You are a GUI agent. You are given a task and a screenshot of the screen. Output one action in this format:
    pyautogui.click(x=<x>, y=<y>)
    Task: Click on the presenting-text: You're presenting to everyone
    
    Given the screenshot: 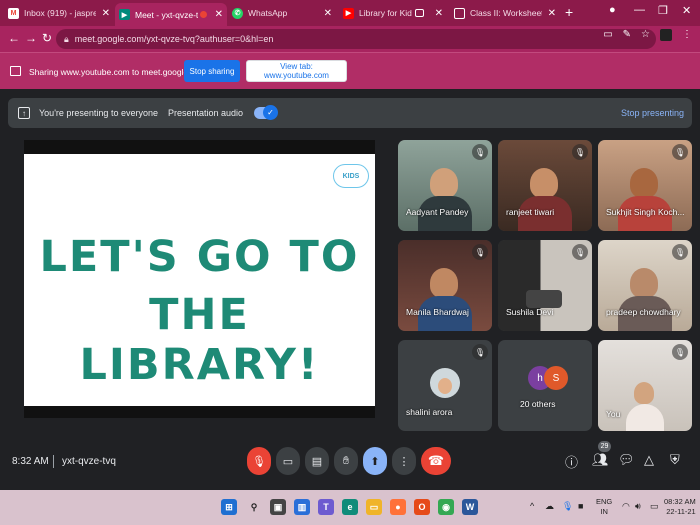 What is the action you would take?
    pyautogui.click(x=98, y=113)
    